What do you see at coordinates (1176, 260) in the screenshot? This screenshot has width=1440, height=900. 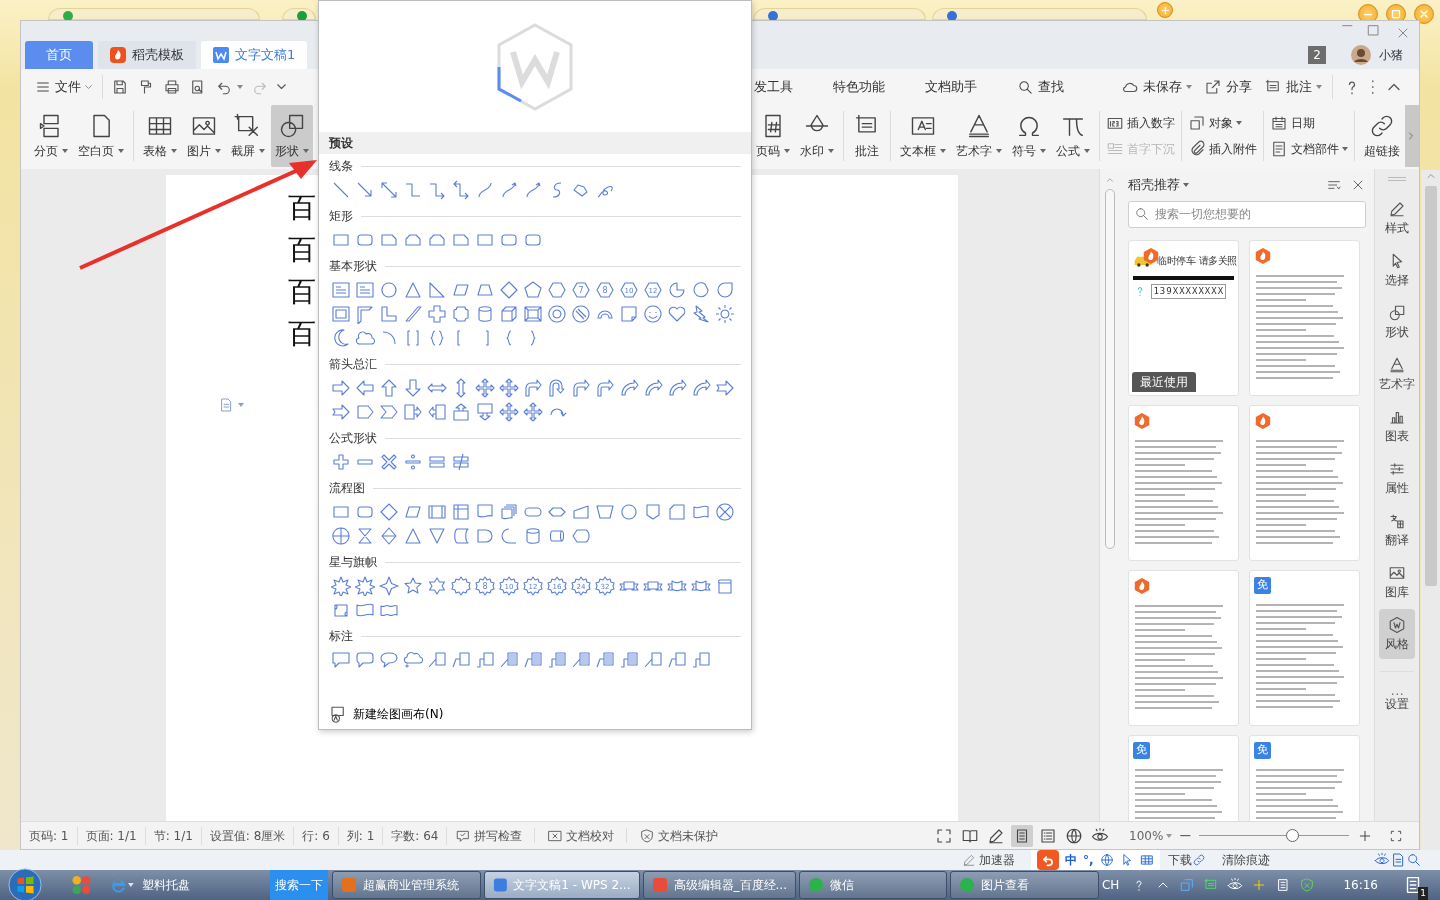 I see `template-text: 临时停车` at bounding box center [1176, 260].